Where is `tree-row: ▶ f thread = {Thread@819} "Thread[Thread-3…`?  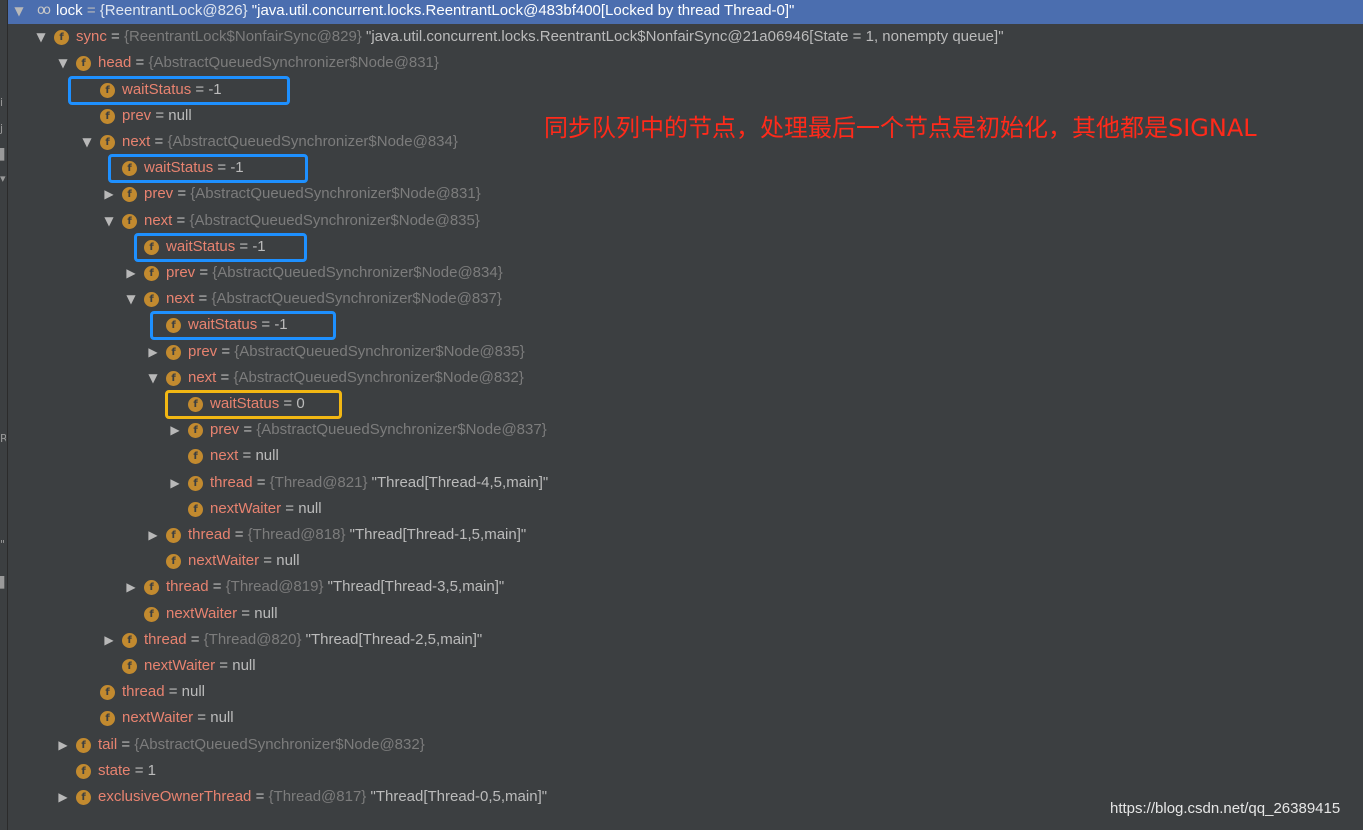 tree-row: ▶ f thread = {Thread@819} "Thread[Thread-3… is located at coordinates (685, 587).